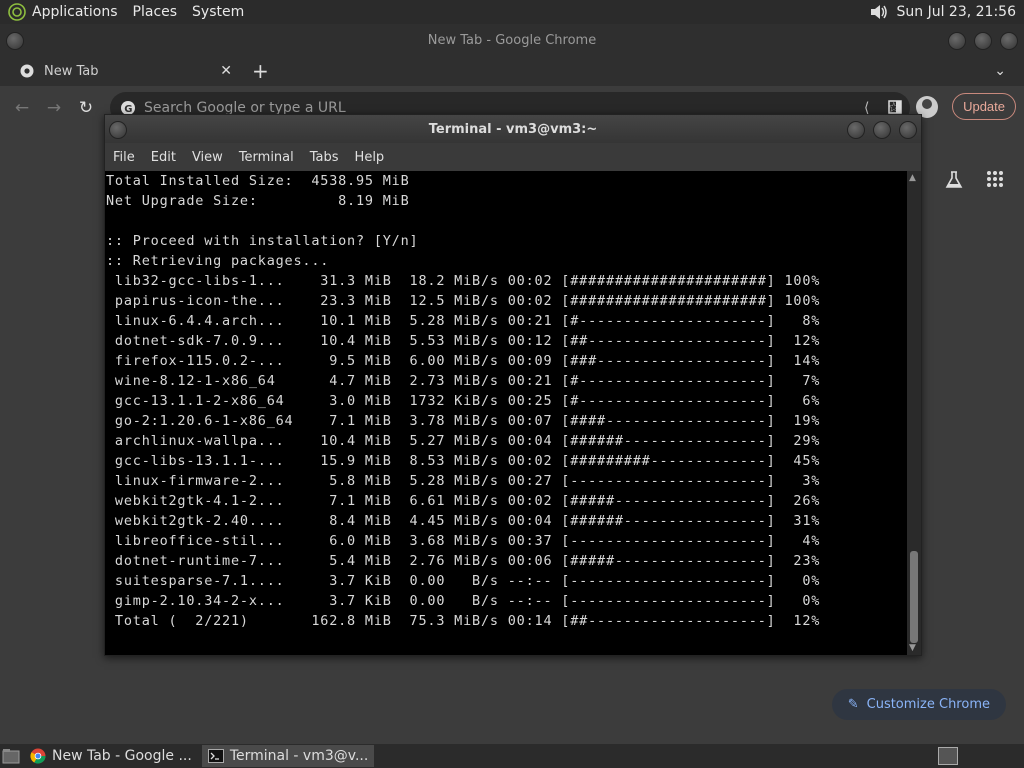  Describe the element at coordinates (218, 12) in the screenshot. I see `system-menu: System` at that location.